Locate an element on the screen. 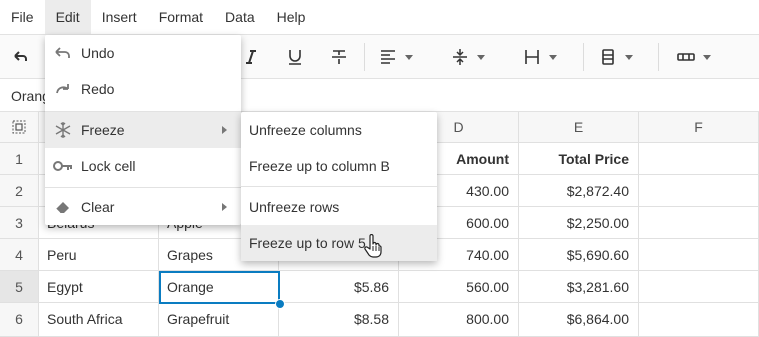 Image resolution: width=759 pixels, height=337 pixels. submenu-item-unfreeze-columns: Unfreeze columns is located at coordinates (339, 130).